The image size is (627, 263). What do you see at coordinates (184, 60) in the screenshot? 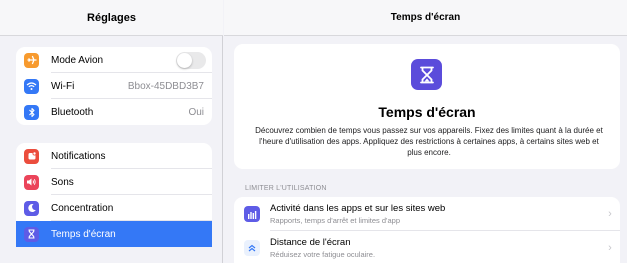
I see `toggle-knob` at bounding box center [184, 60].